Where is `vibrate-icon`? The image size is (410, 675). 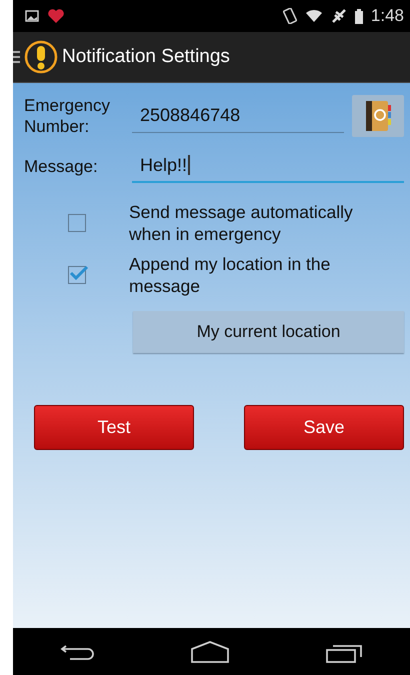
vibrate-icon is located at coordinates (289, 16).